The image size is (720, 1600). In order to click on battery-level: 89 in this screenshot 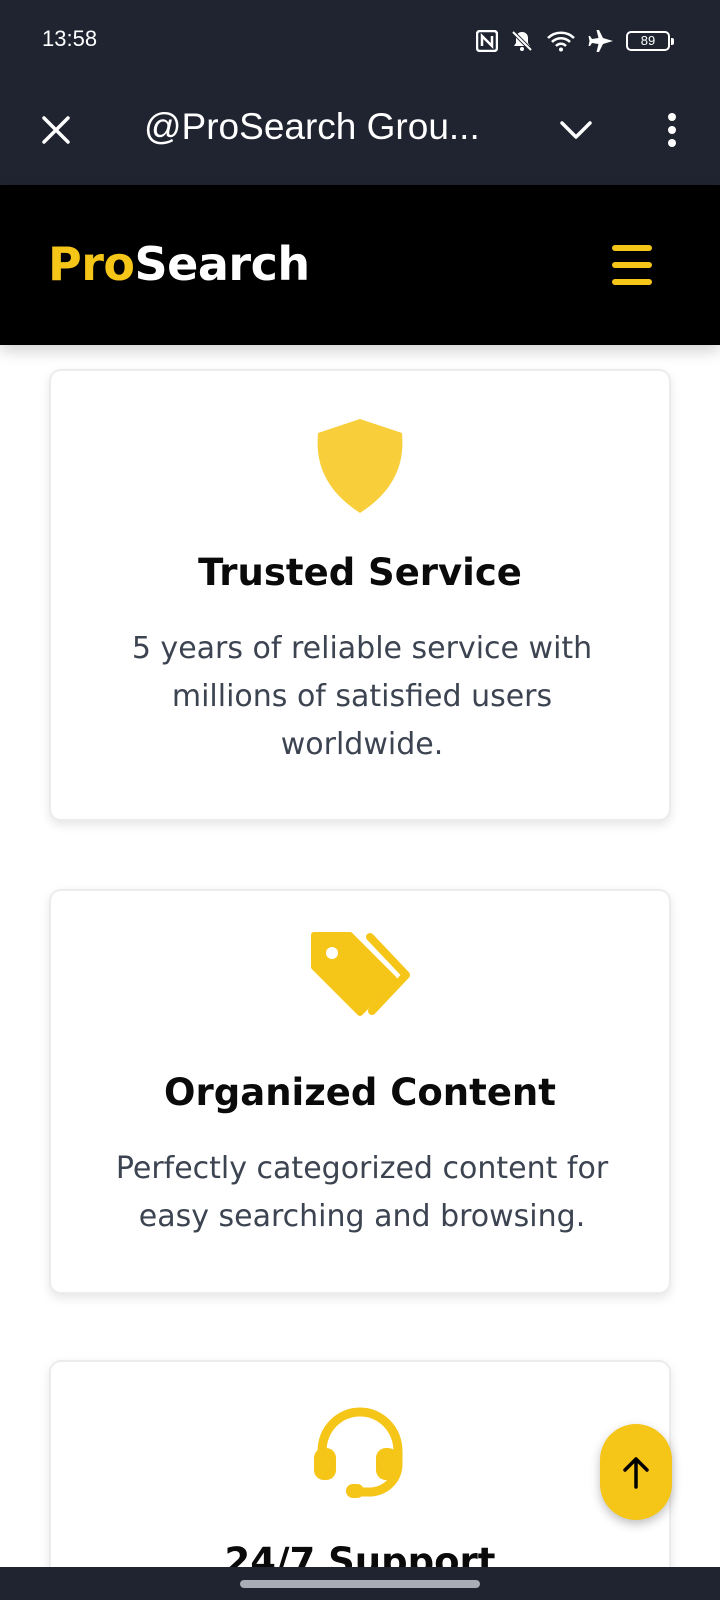, I will do `click(648, 40)`.